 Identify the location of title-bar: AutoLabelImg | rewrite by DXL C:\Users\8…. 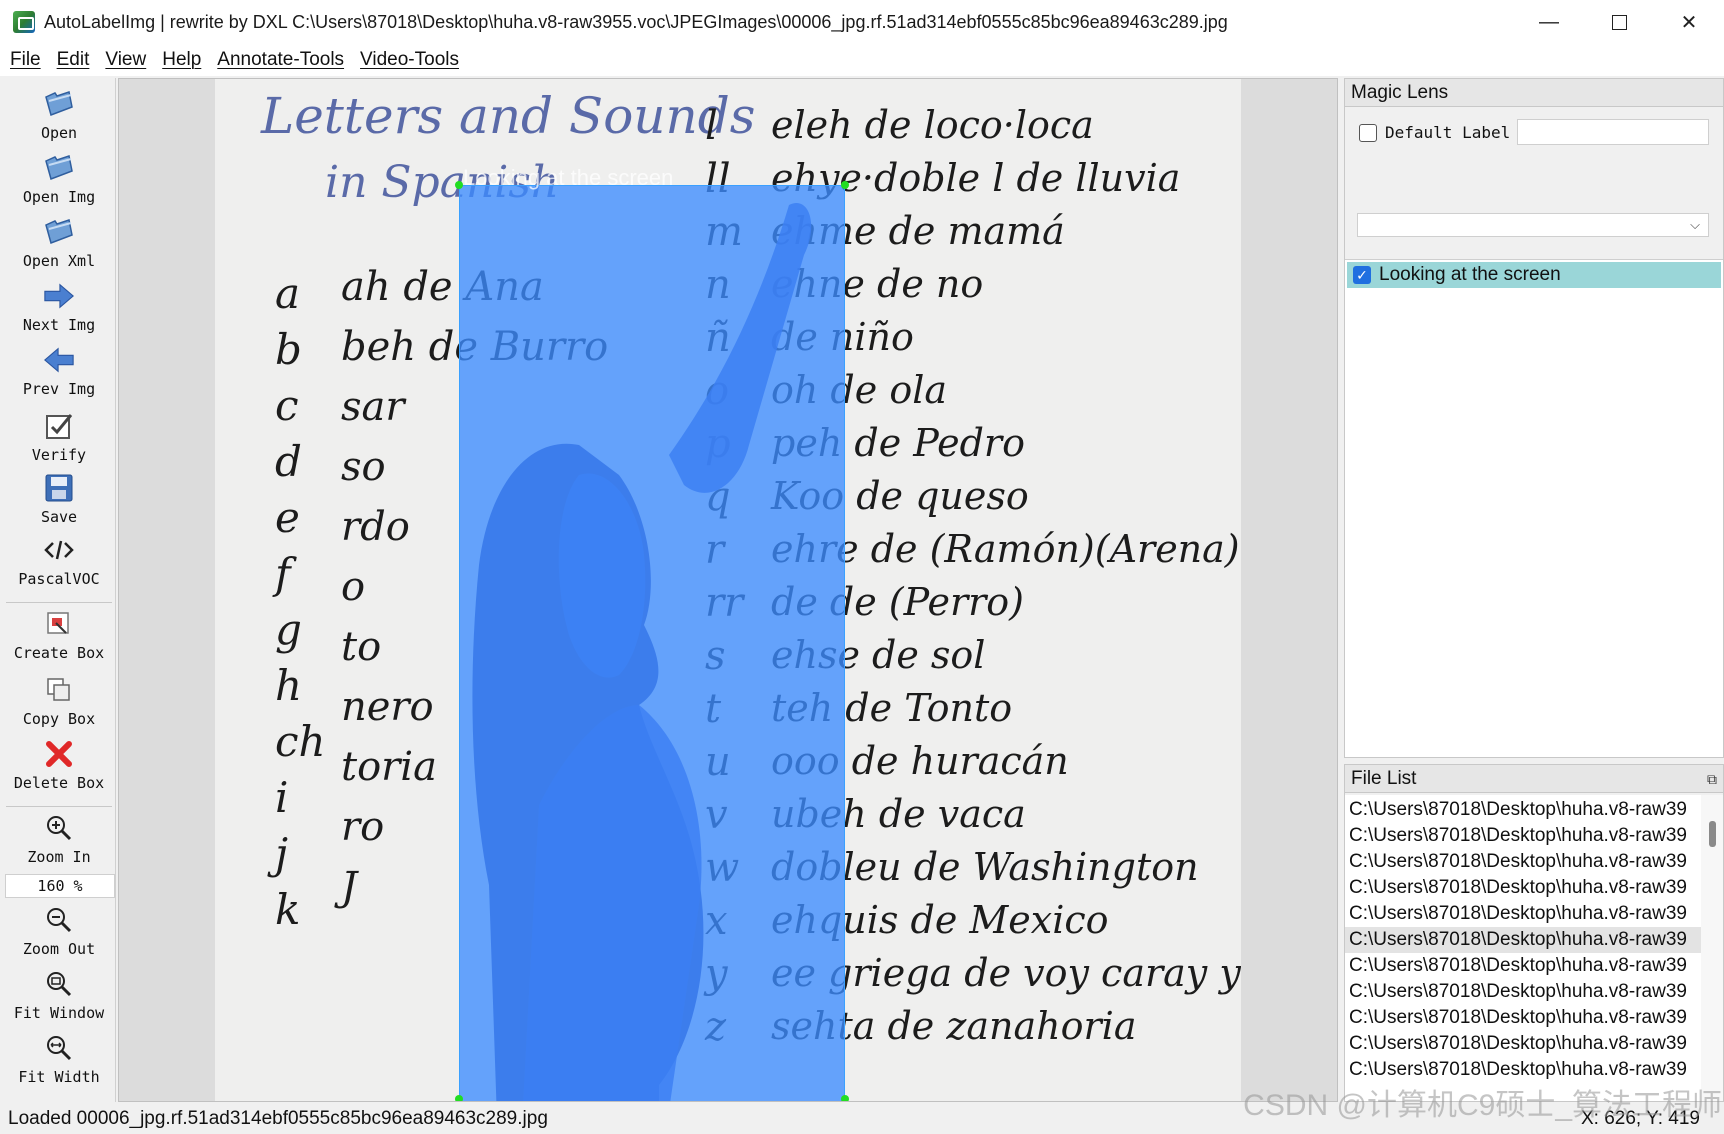
(862, 22).